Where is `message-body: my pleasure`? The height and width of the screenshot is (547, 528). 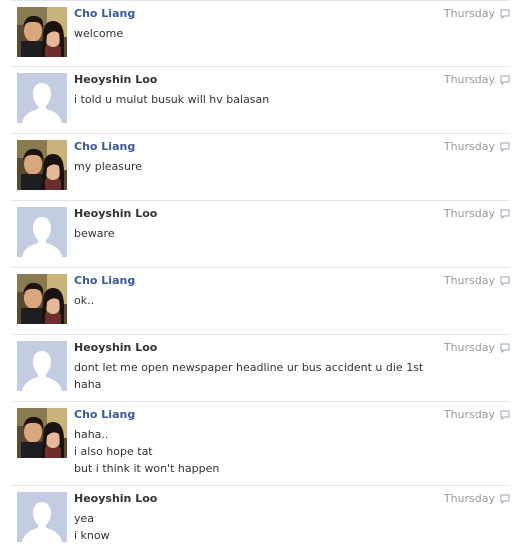
message-body: my pleasure is located at coordinates (252, 166).